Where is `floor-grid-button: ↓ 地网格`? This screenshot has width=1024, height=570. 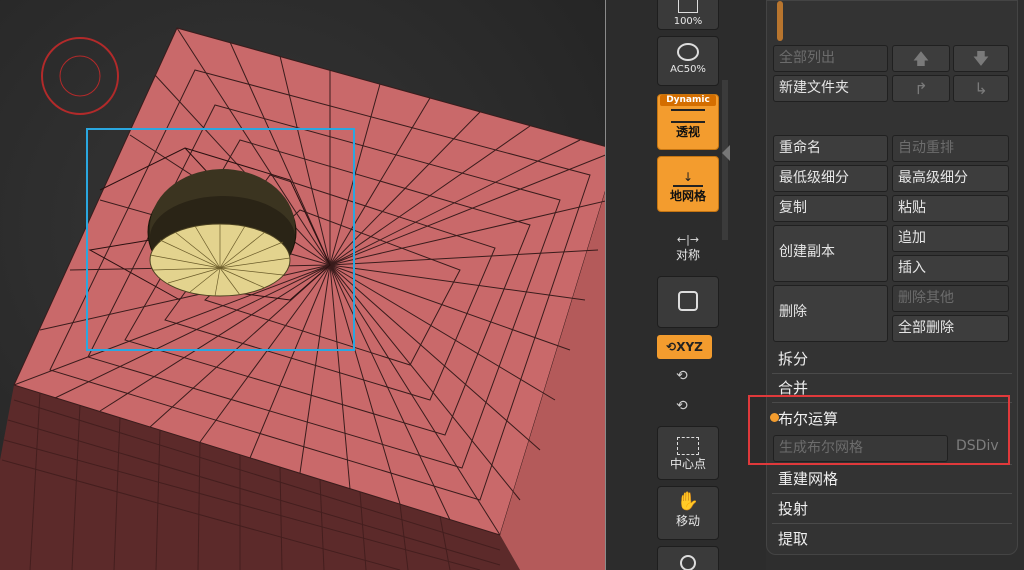
floor-grid-button: ↓ 地网格 is located at coordinates (688, 184).